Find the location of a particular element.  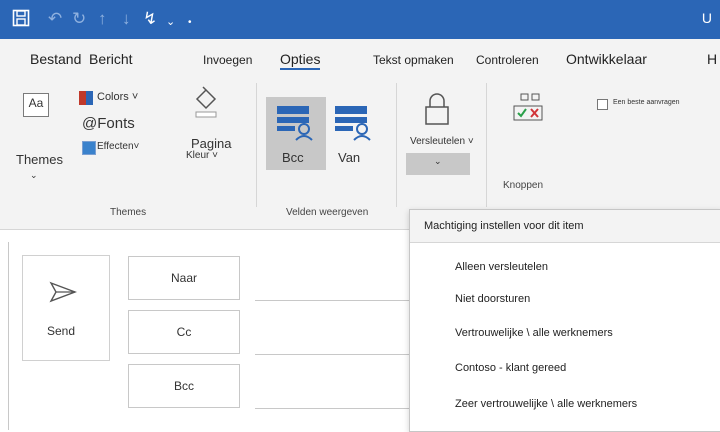

down-arrow-icon: ↓ is located at coordinates (126, 19).